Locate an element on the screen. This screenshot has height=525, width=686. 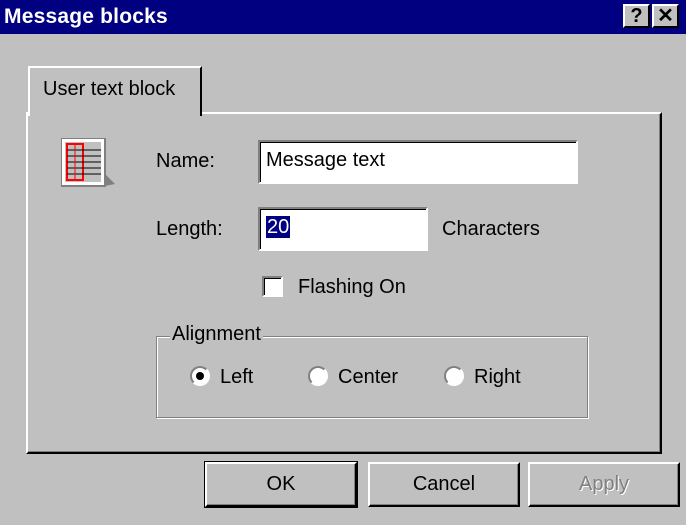
close-button: ✕ is located at coordinates (665, 16).